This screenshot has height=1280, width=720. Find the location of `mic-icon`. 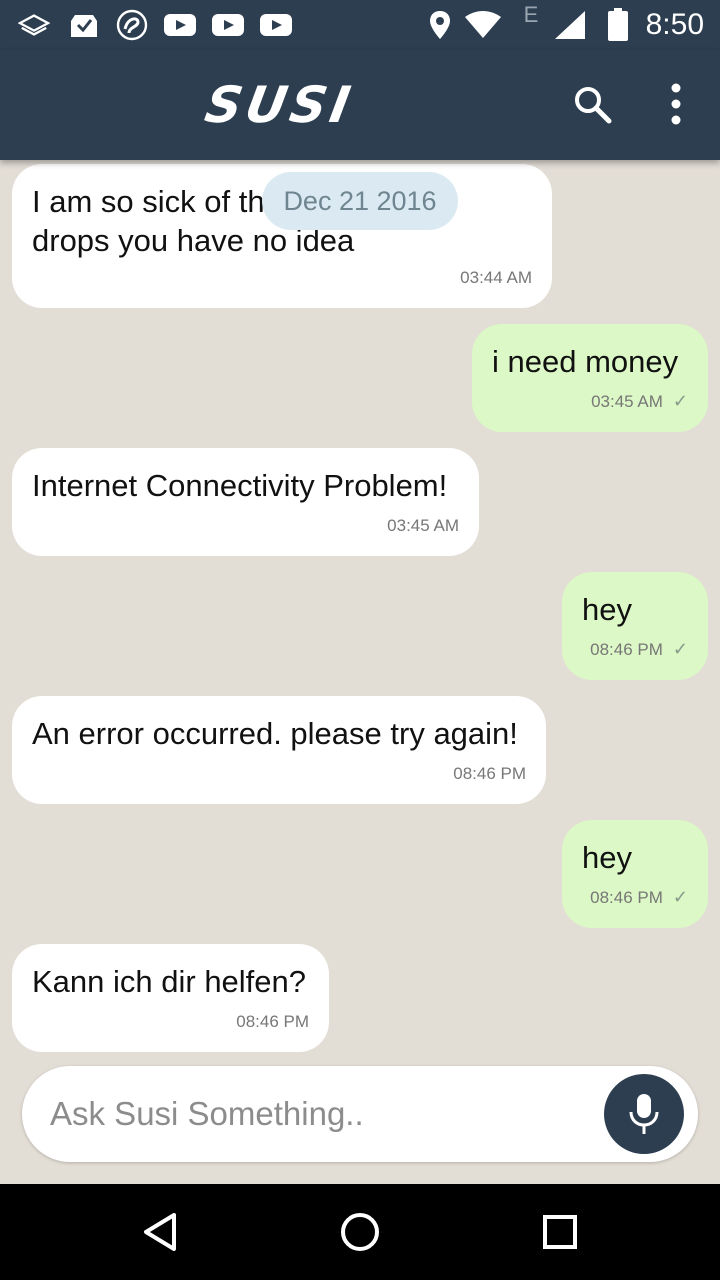

mic-icon is located at coordinates (644, 1114).